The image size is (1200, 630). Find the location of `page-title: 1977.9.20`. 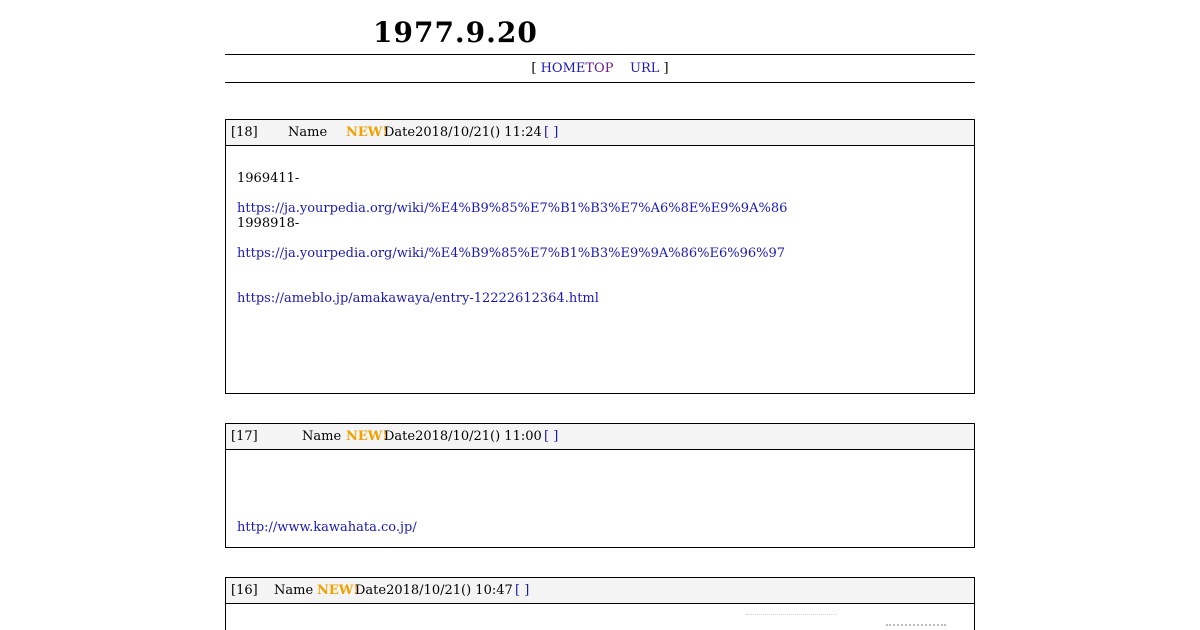

page-title: 1977.9.20 is located at coordinates (455, 32).